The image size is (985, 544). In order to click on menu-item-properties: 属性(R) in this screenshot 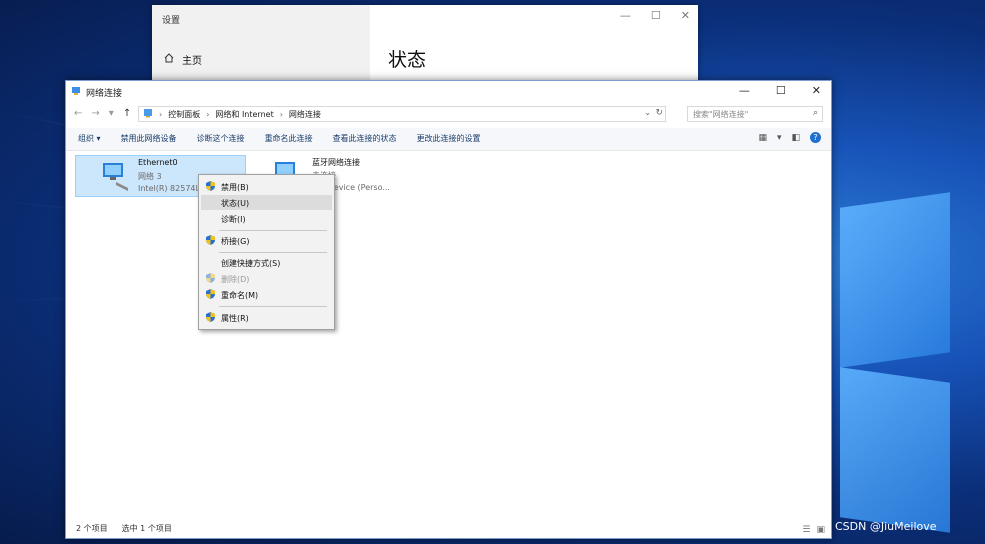, I will do `click(266, 317)`.